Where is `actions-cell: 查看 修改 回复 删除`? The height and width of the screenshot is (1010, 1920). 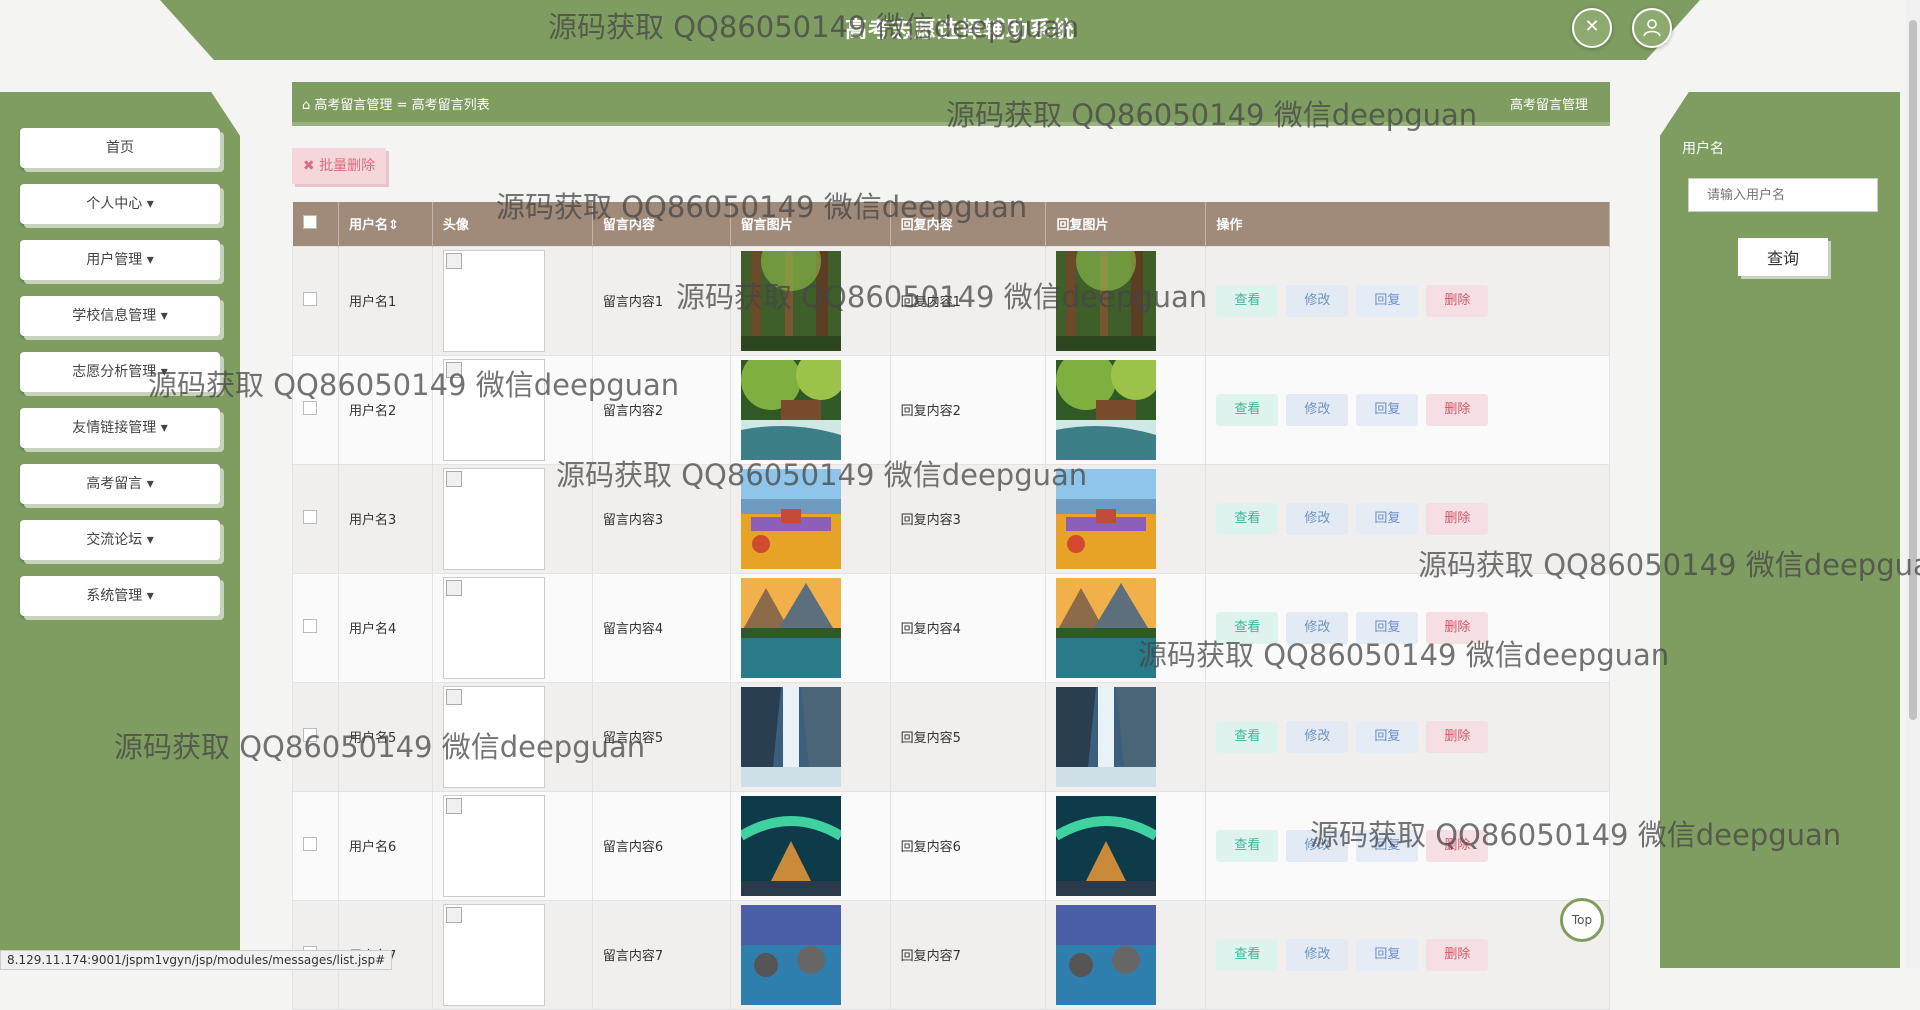 actions-cell: 查看 修改 回复 删除 is located at coordinates (1407, 409).